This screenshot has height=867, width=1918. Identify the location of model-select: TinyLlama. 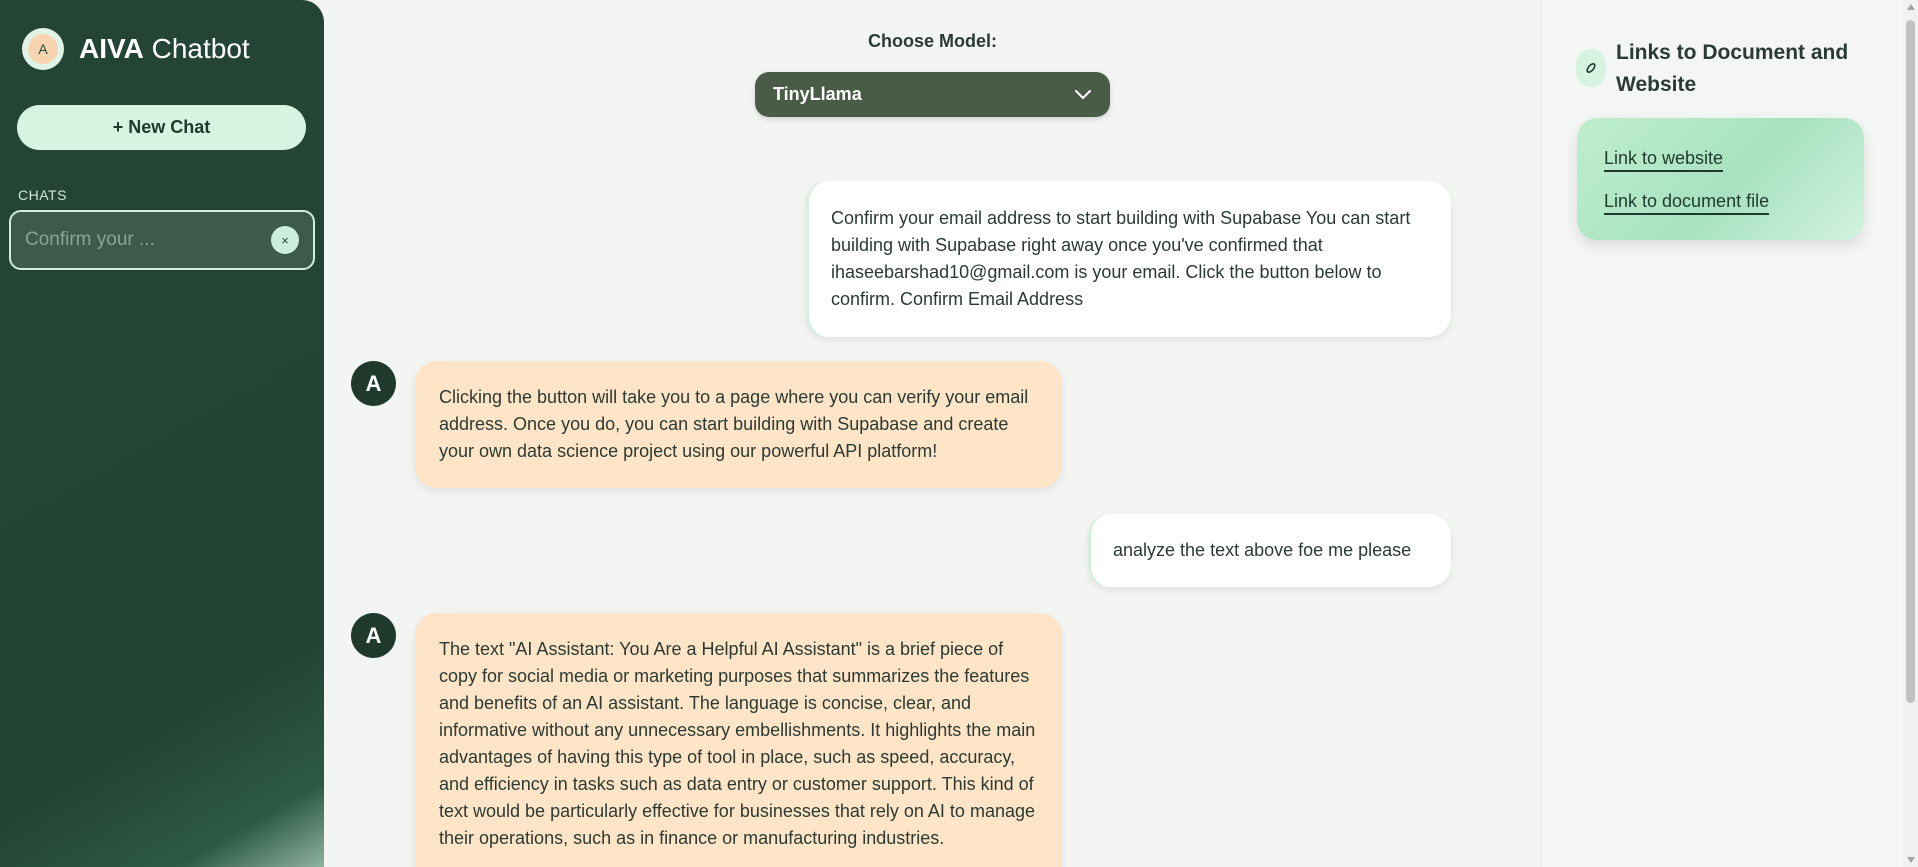
(932, 94).